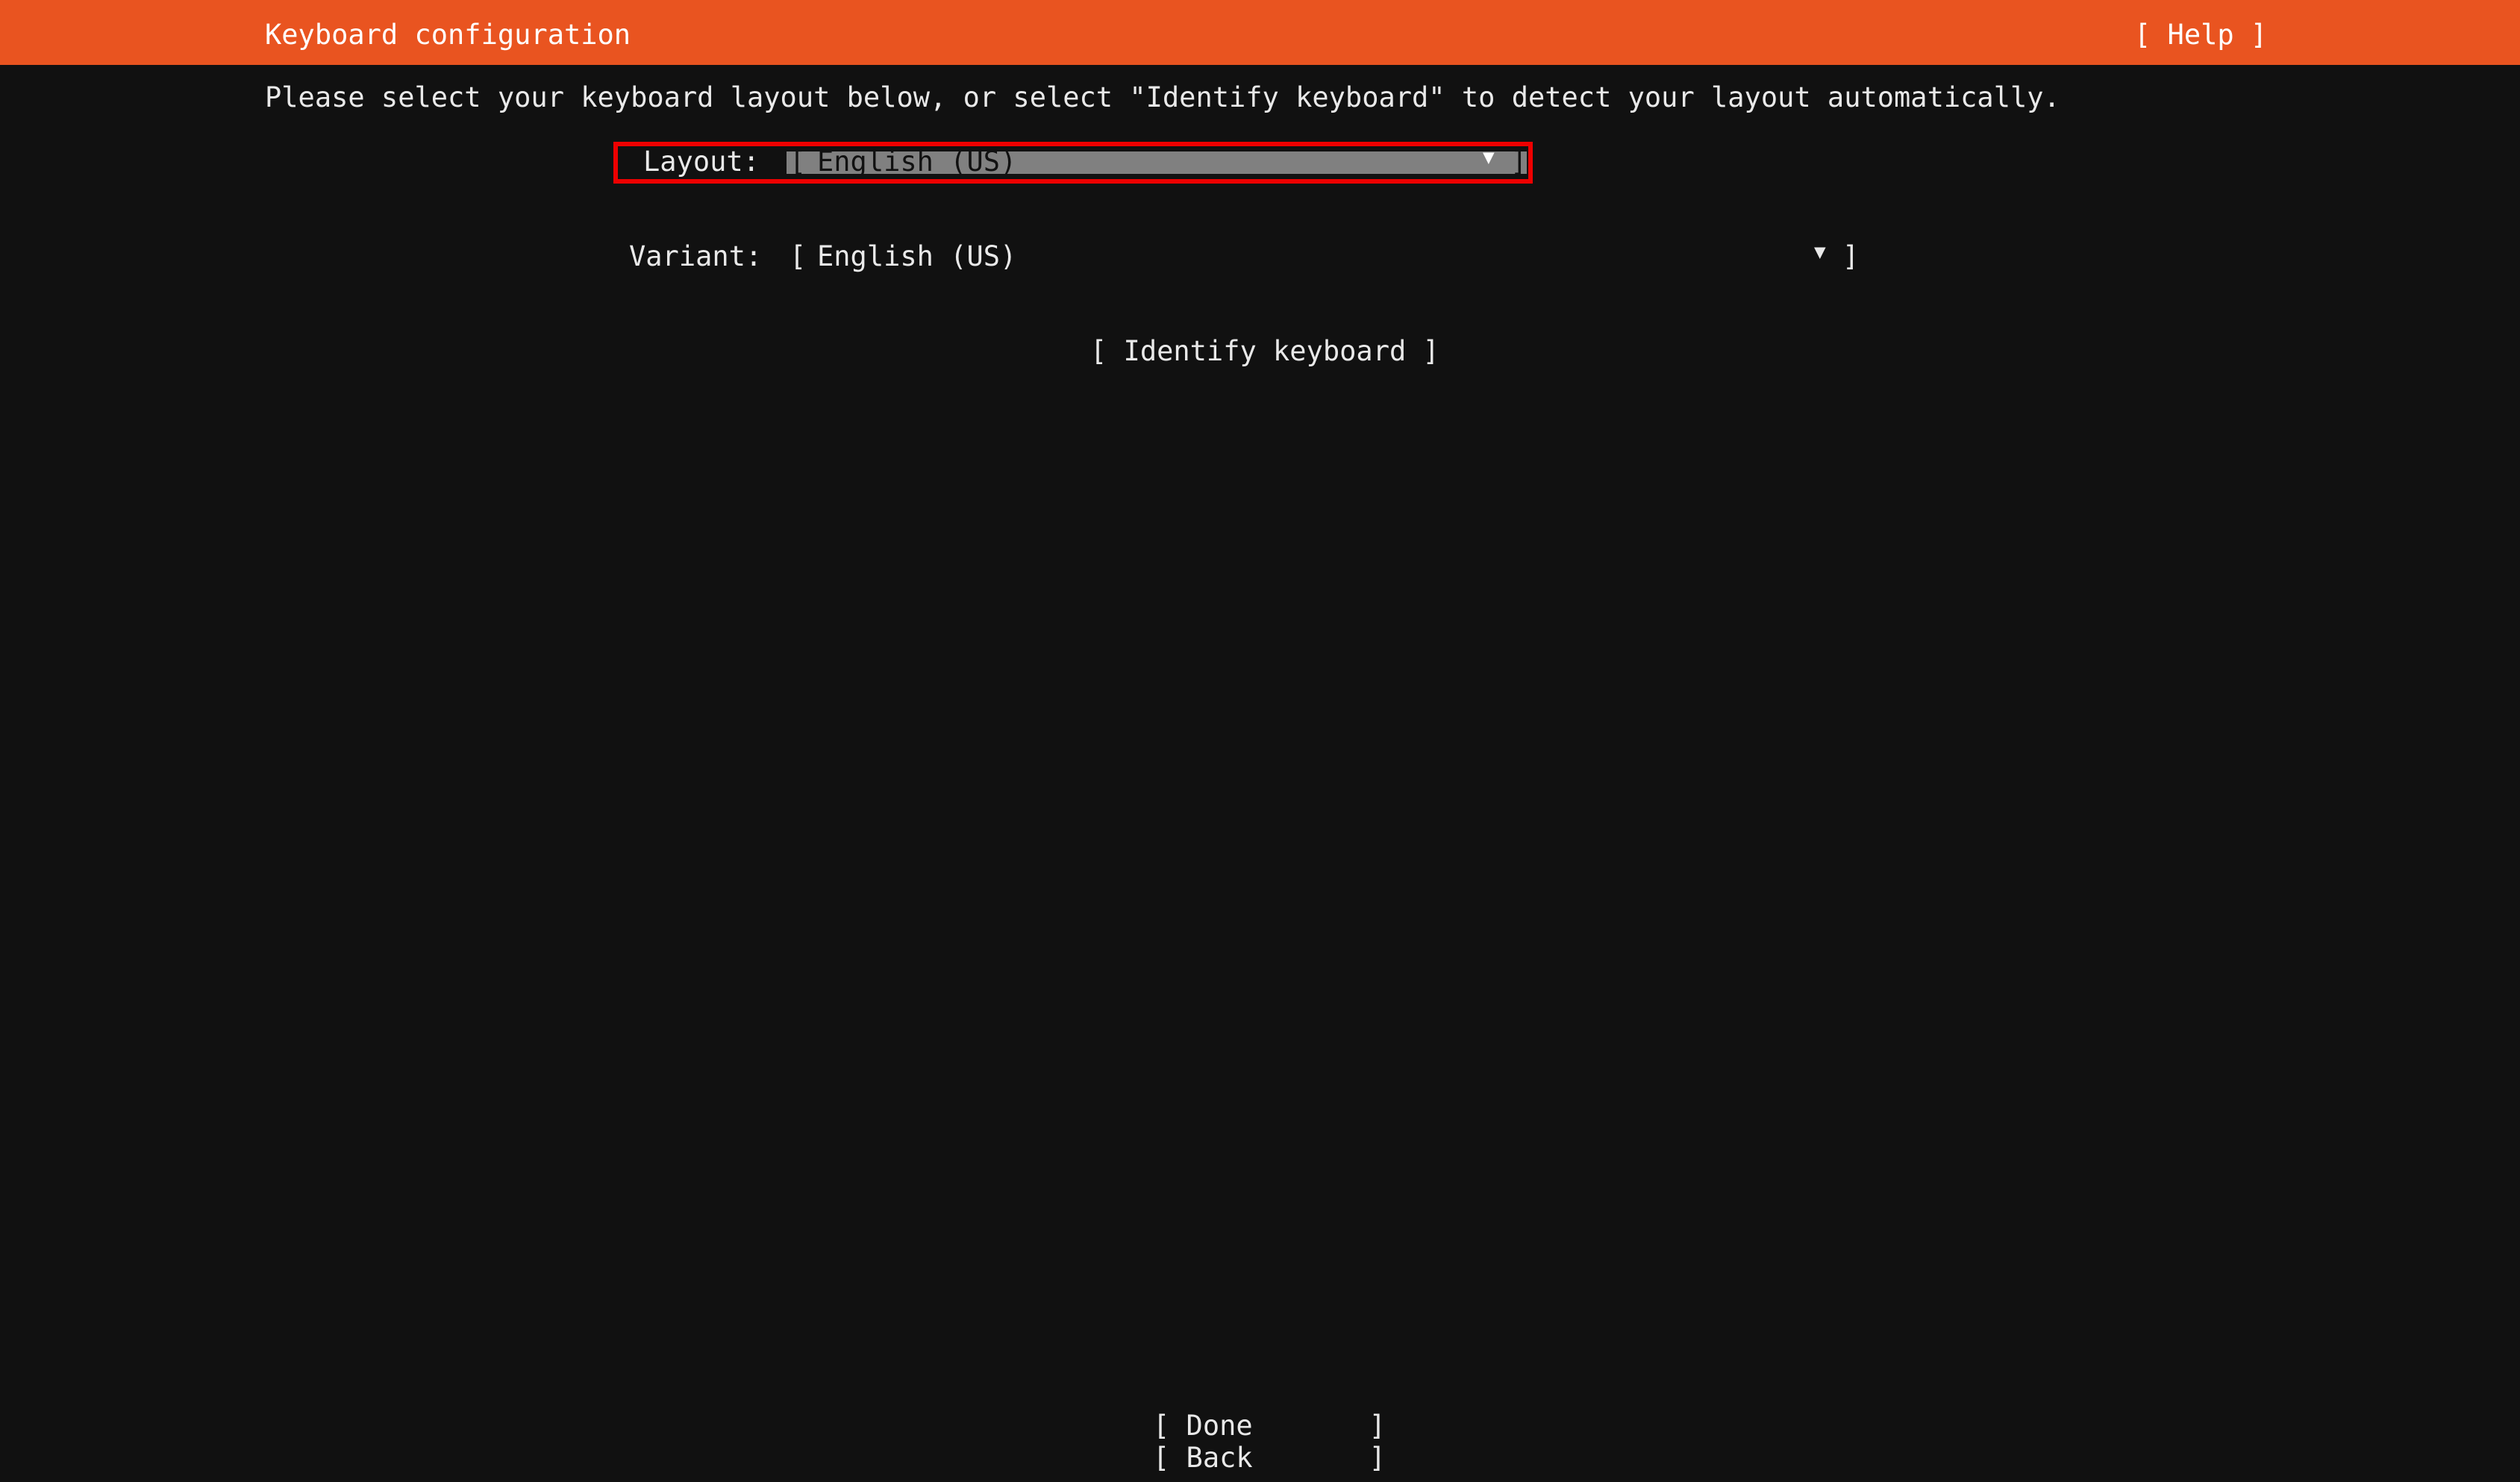 Image resolution: width=2520 pixels, height=1482 pixels. I want to click on variant-chevron-down-icon: ▼, so click(1820, 252).